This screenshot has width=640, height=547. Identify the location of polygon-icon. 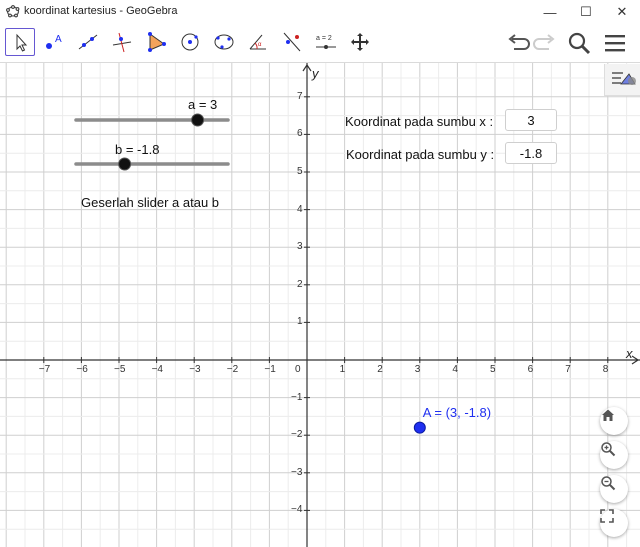
(157, 42).